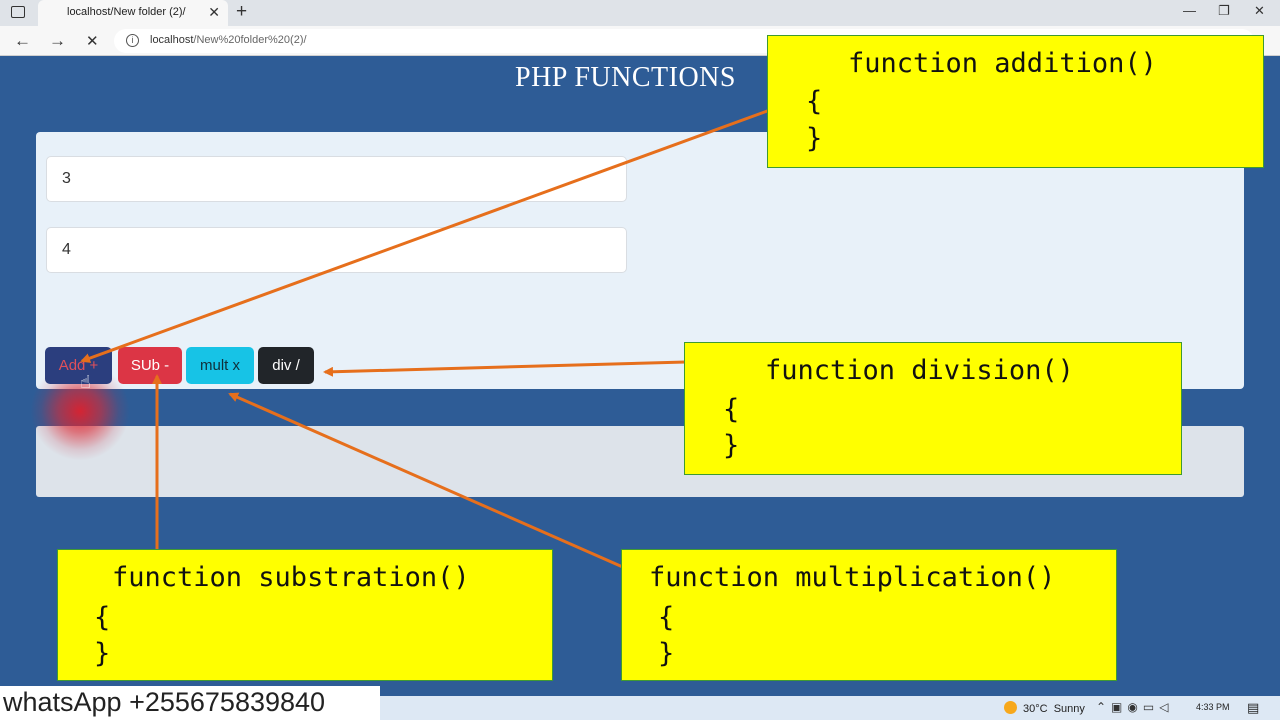 This screenshot has height=720, width=1280. Describe the element at coordinates (625, 77) in the screenshot. I see `page-title: PHP FUNCTIONS` at that location.